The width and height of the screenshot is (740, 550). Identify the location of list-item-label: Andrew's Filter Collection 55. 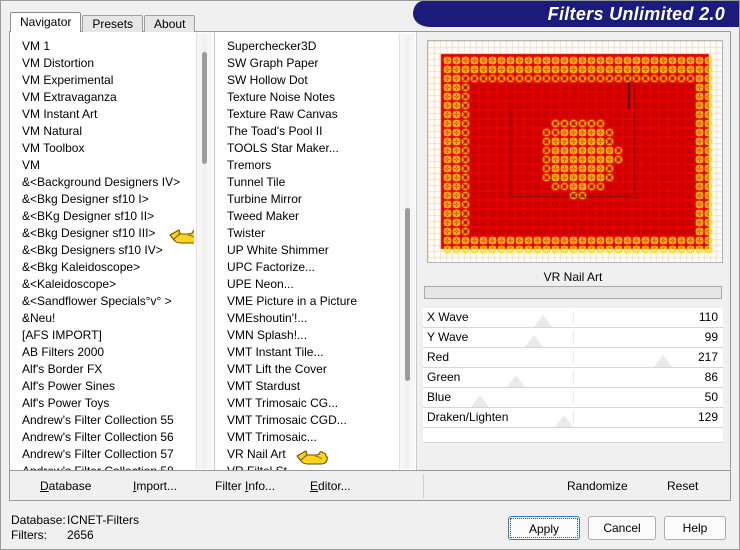
(98, 420).